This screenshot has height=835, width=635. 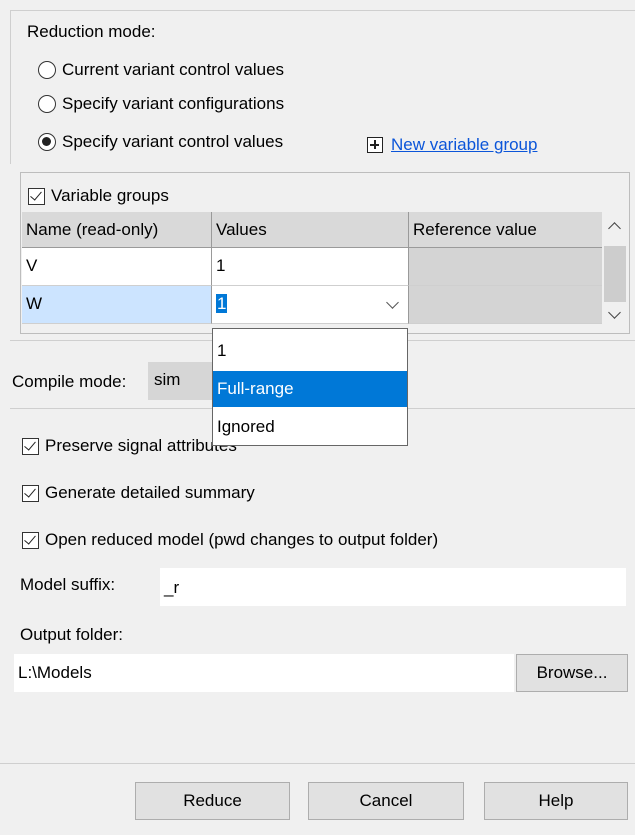 I want to click on dropdown-option: 1, so click(x=310, y=351).